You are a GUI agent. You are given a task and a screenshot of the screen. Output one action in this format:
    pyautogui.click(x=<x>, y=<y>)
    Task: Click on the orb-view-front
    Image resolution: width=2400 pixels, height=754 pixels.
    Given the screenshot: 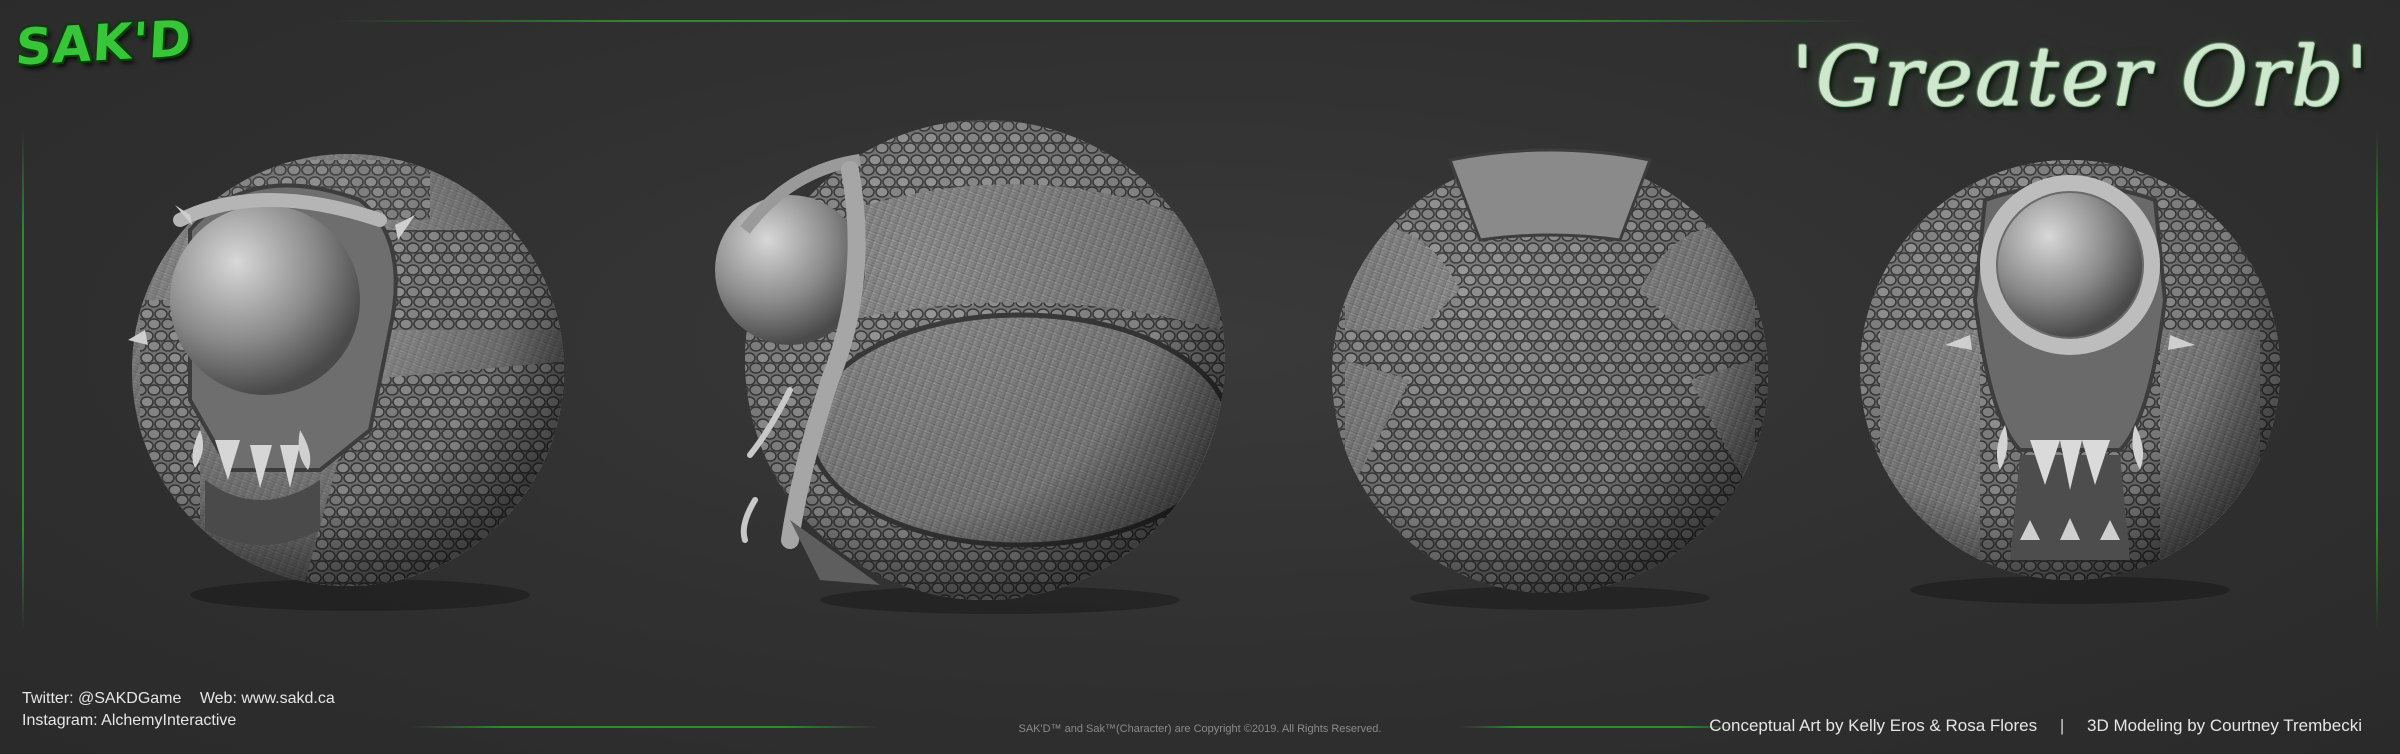 What is the action you would take?
    pyautogui.click(x=2070, y=382)
    